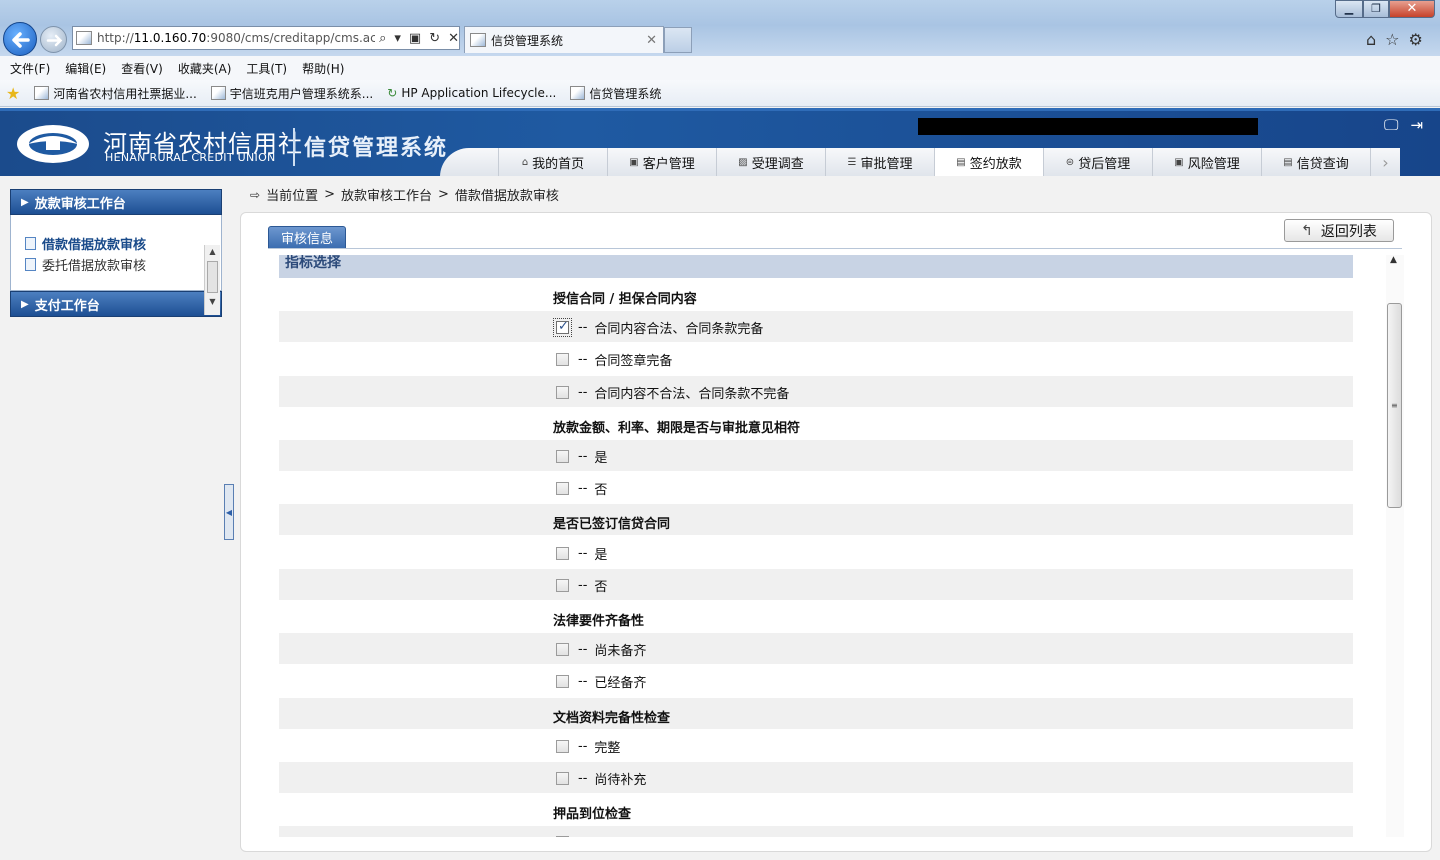  What do you see at coordinates (601, 778) in the screenshot?
I see `option-label: -- 尚待补充` at bounding box center [601, 778].